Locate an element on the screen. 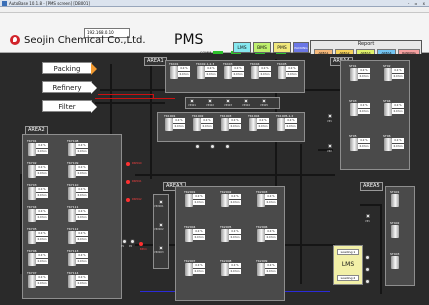  filter-button: Filter is located at coordinates (69, 106).